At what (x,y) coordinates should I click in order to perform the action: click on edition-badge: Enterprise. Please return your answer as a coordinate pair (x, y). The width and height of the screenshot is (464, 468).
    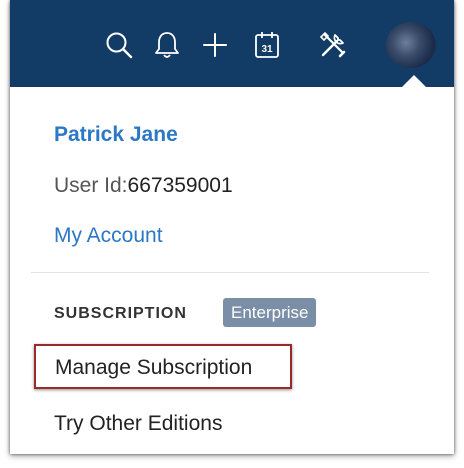
    Looking at the image, I should click on (270, 312).